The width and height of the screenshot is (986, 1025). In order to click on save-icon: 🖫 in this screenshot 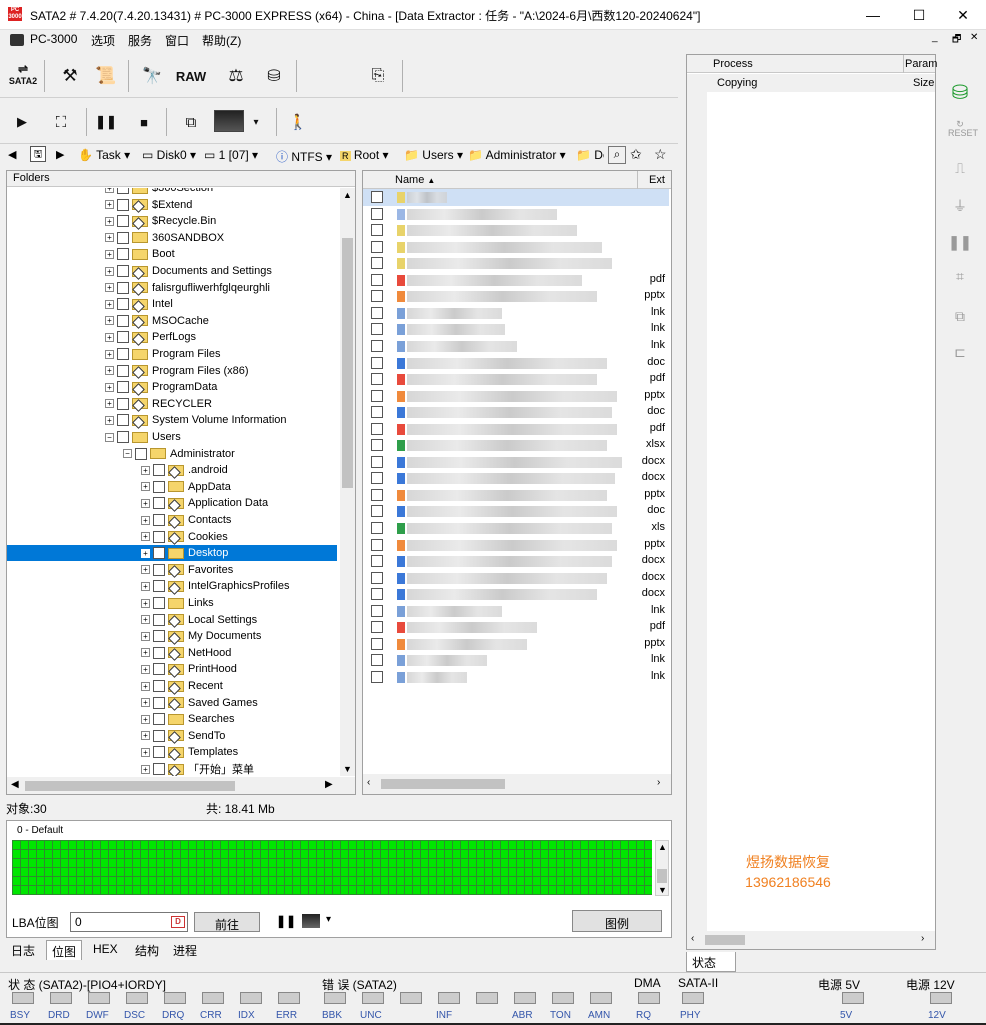, I will do `click(38, 154)`.